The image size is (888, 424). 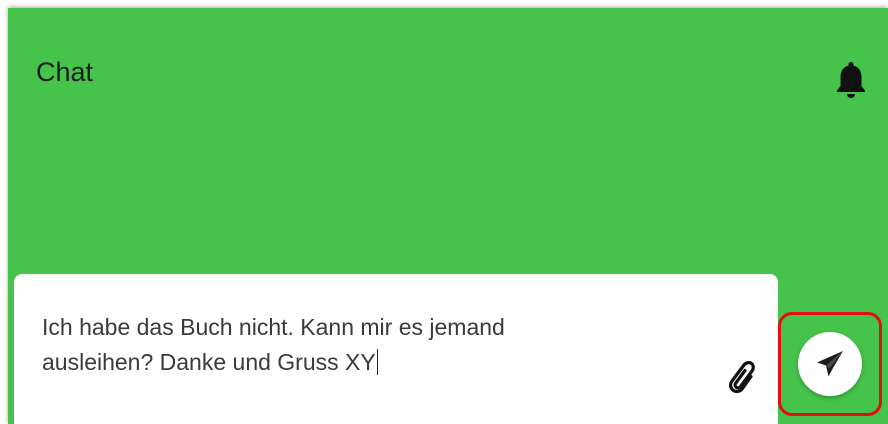 I want to click on send-button-highlight, so click(x=830, y=364).